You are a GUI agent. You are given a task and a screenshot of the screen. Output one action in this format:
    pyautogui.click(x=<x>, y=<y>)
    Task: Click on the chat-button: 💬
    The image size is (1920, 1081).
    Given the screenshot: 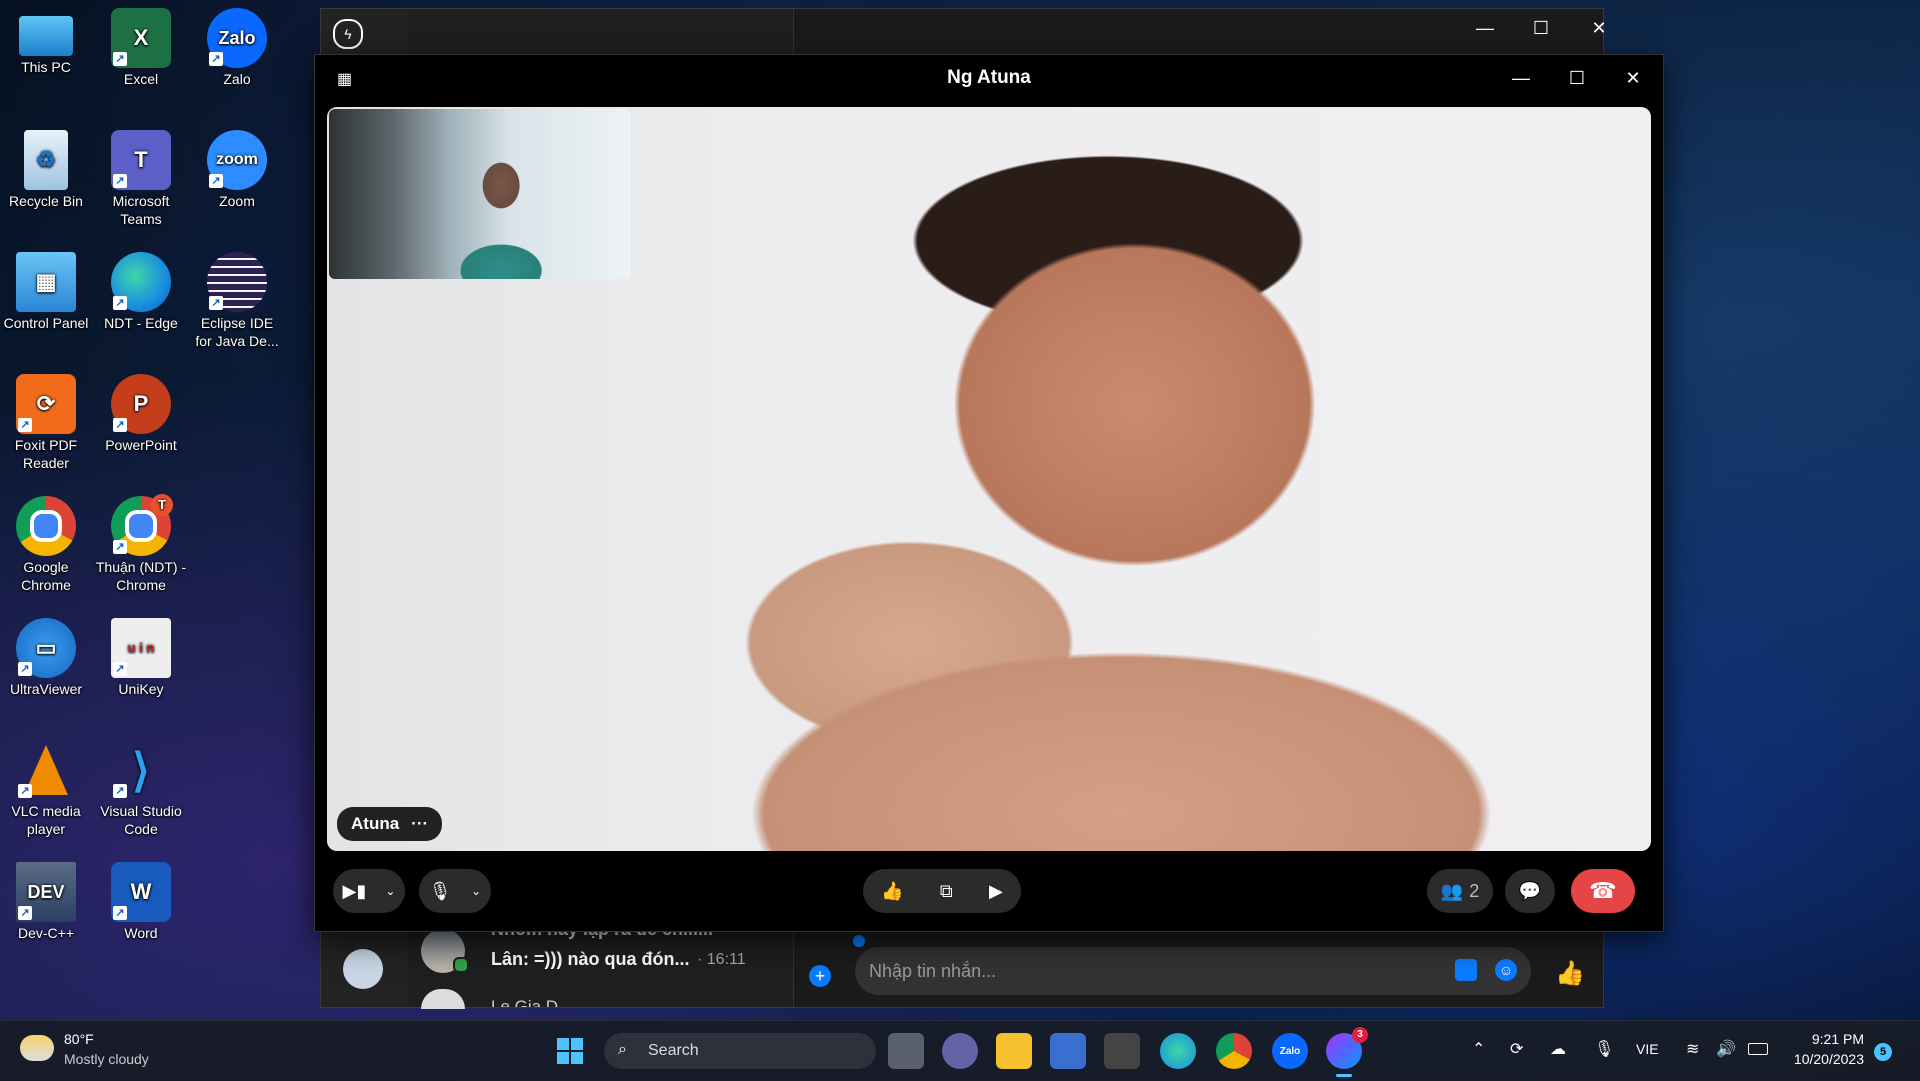 What is the action you would take?
    pyautogui.click(x=1530, y=891)
    